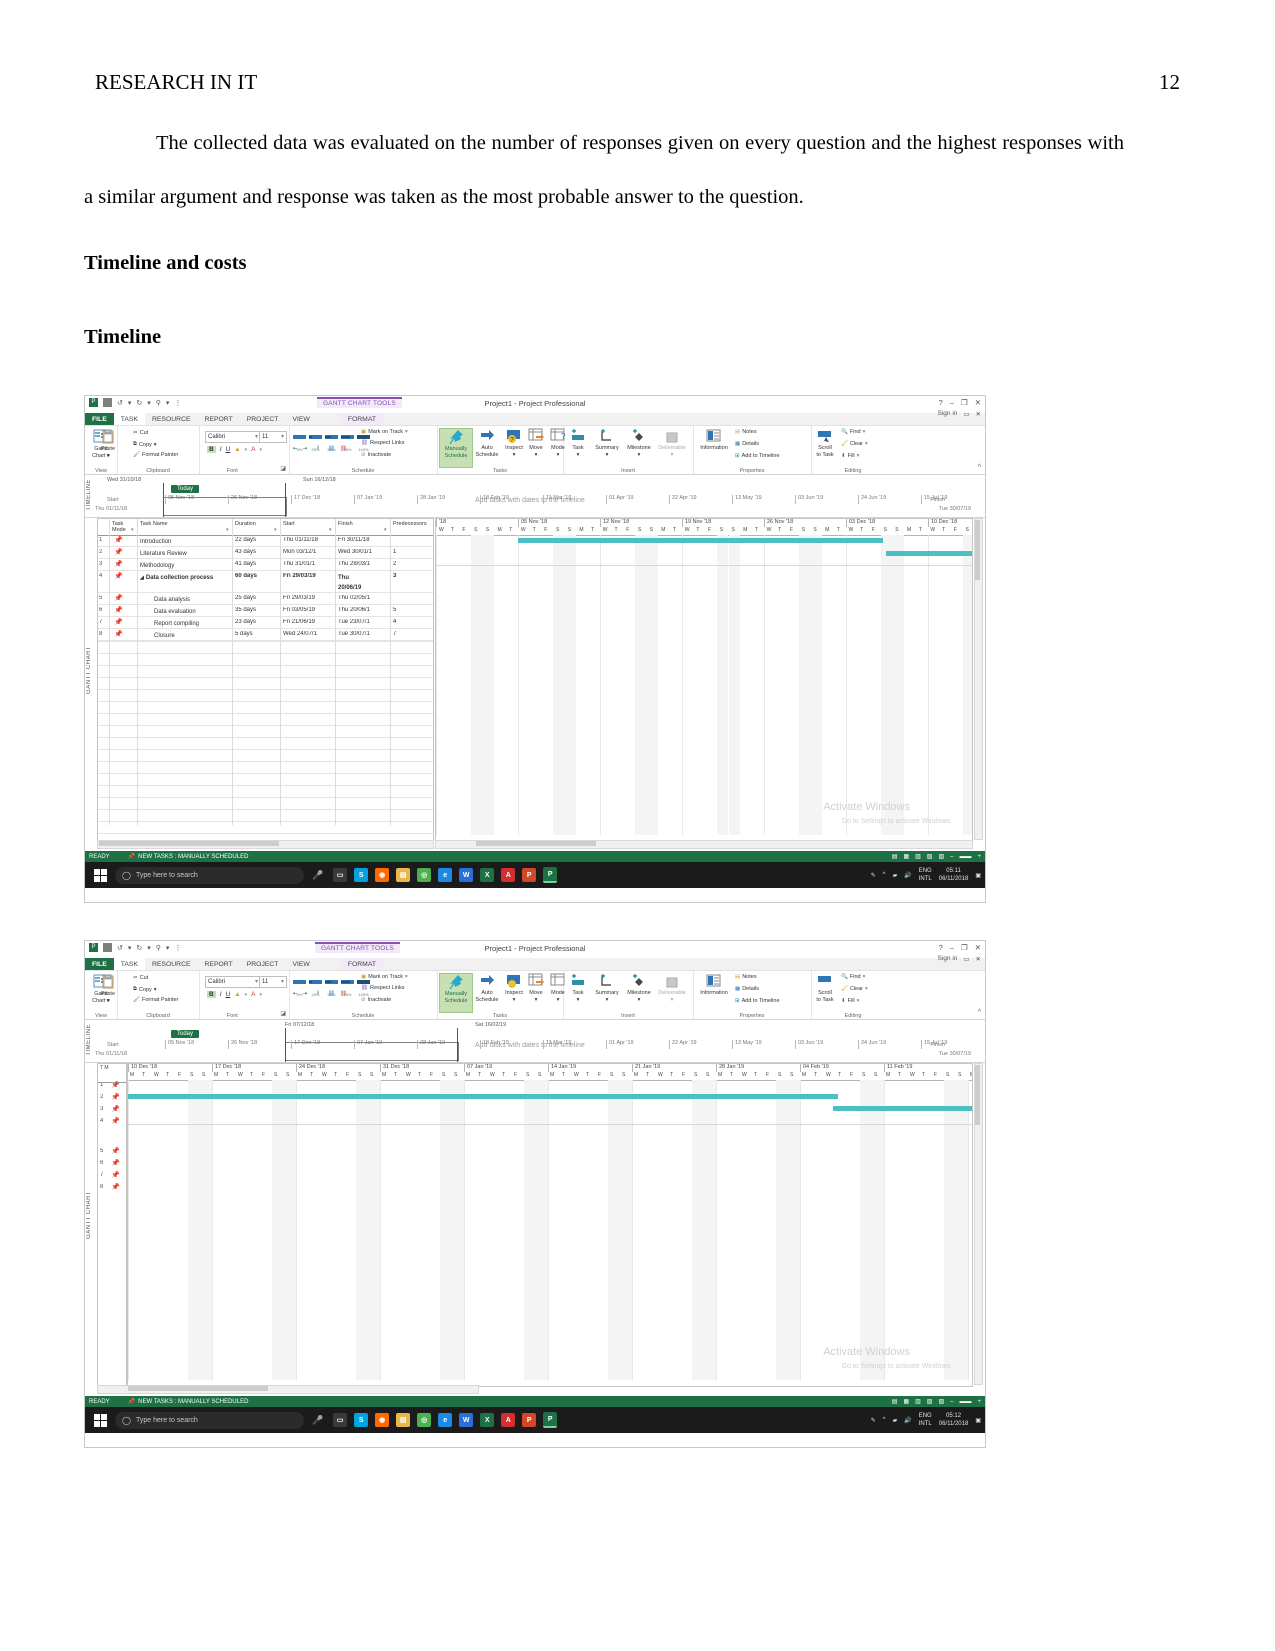  I want to click on mark-on-track-button: ▣ Mark on Track ▾, so click(384, 432).